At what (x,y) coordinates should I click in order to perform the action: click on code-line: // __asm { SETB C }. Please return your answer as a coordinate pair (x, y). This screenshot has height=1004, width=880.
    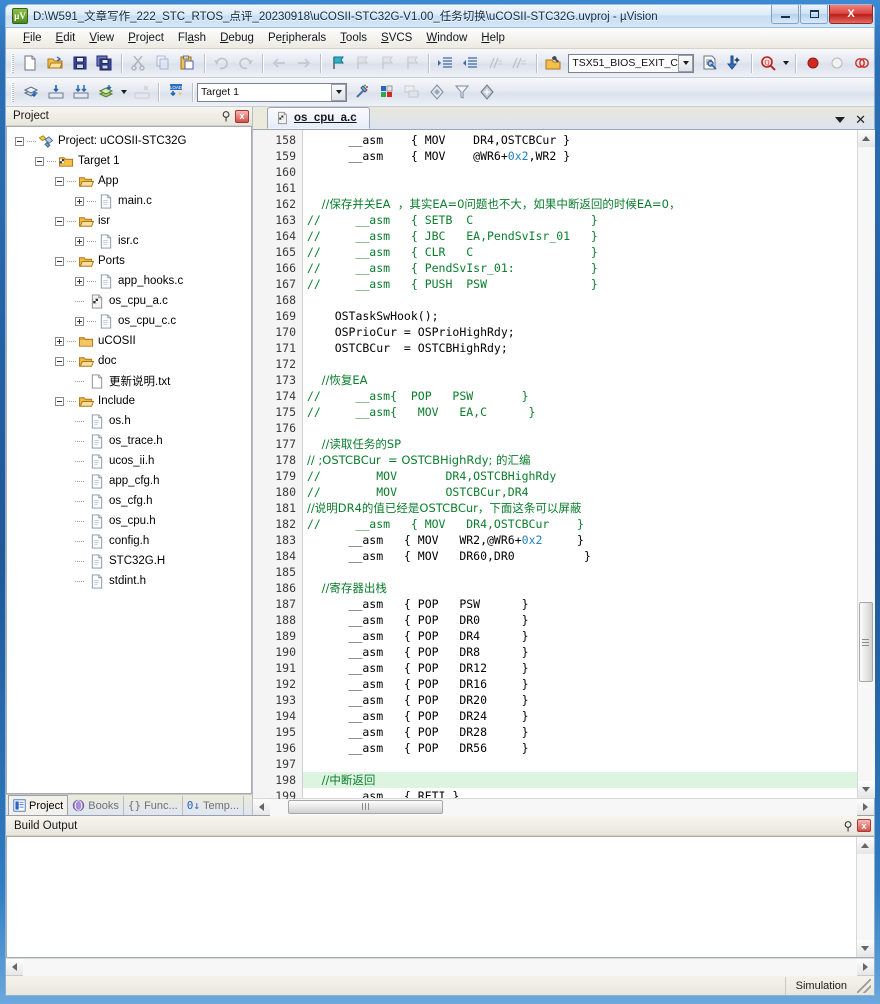
    Looking at the image, I should click on (580, 220).